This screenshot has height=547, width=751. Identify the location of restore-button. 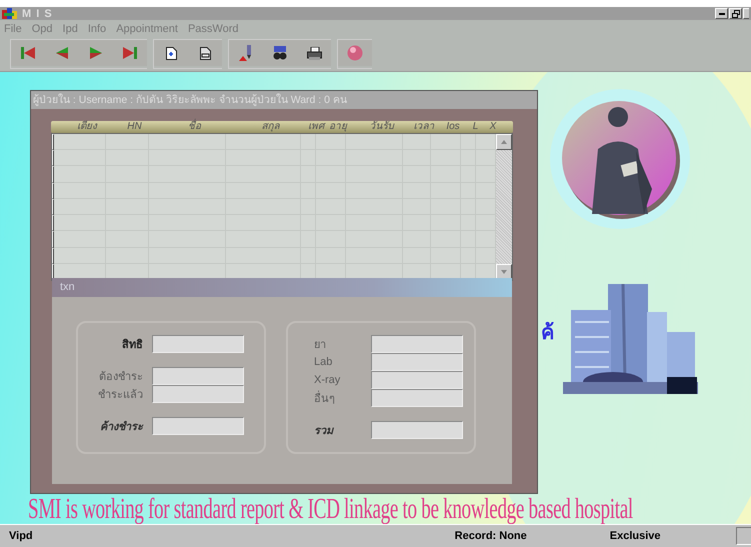
(735, 13).